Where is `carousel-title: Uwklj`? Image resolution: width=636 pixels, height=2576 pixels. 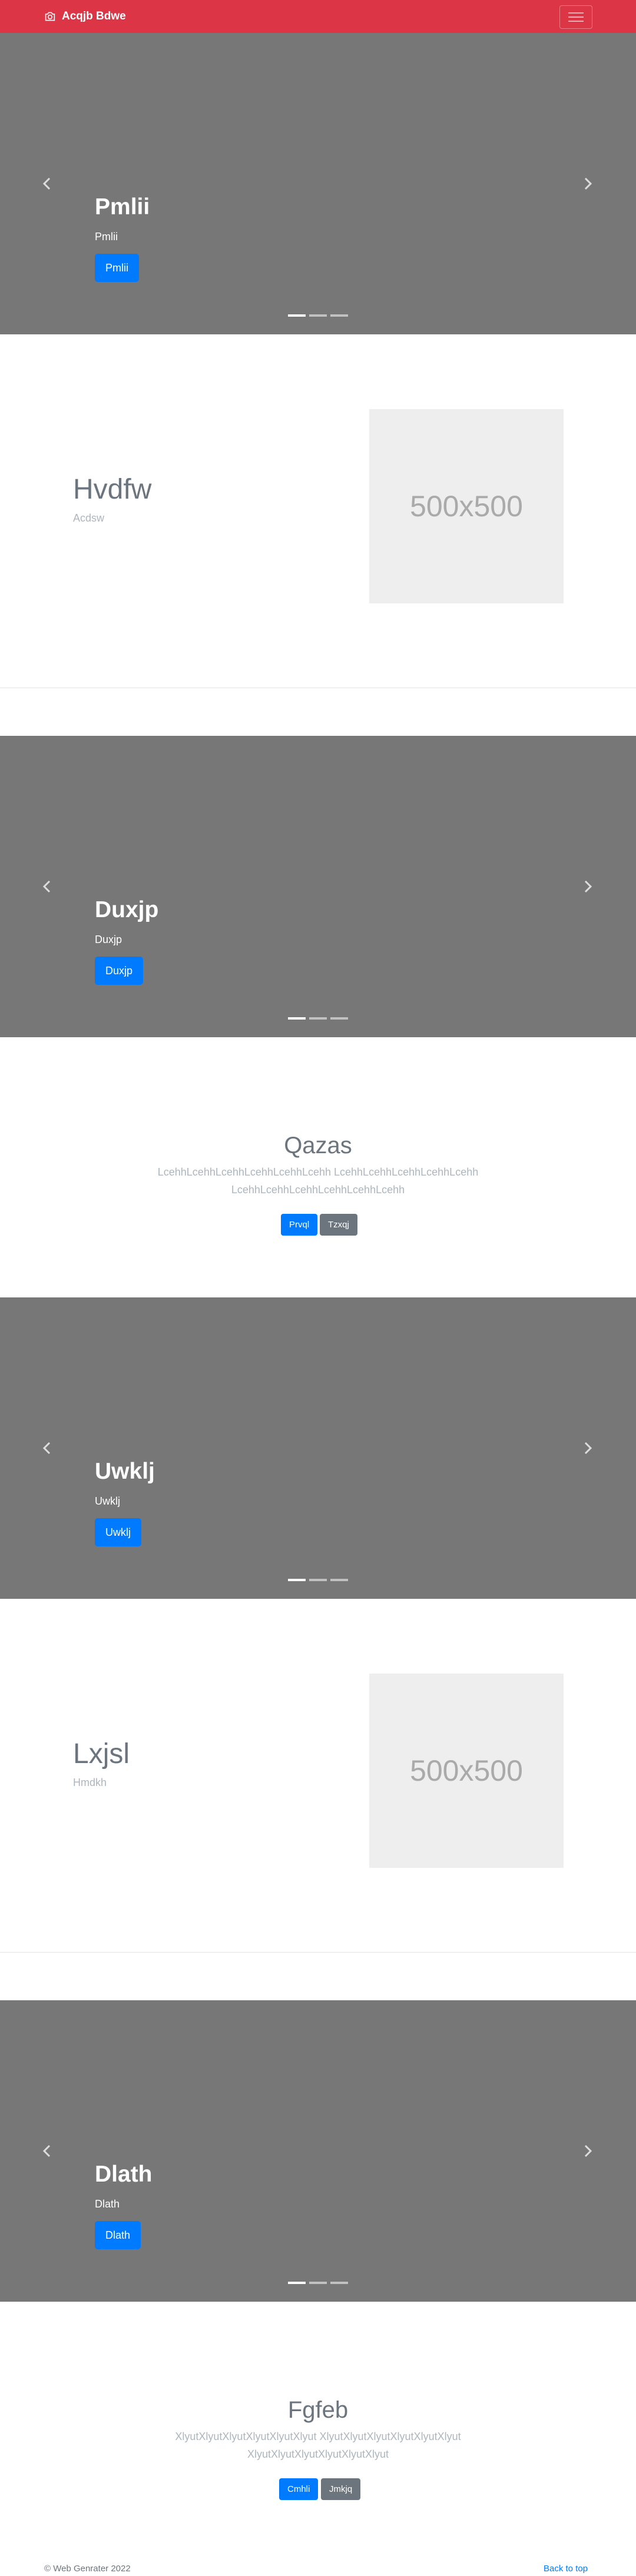
carousel-title: Uwklj is located at coordinates (125, 1471).